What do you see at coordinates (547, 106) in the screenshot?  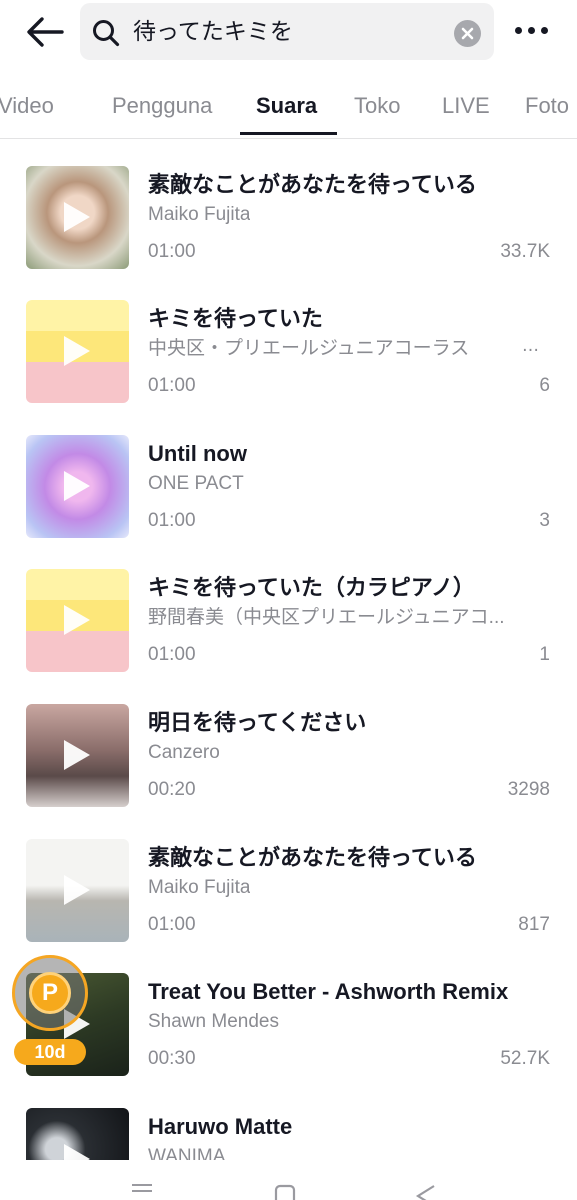 I see `tab-foto: Foto` at bounding box center [547, 106].